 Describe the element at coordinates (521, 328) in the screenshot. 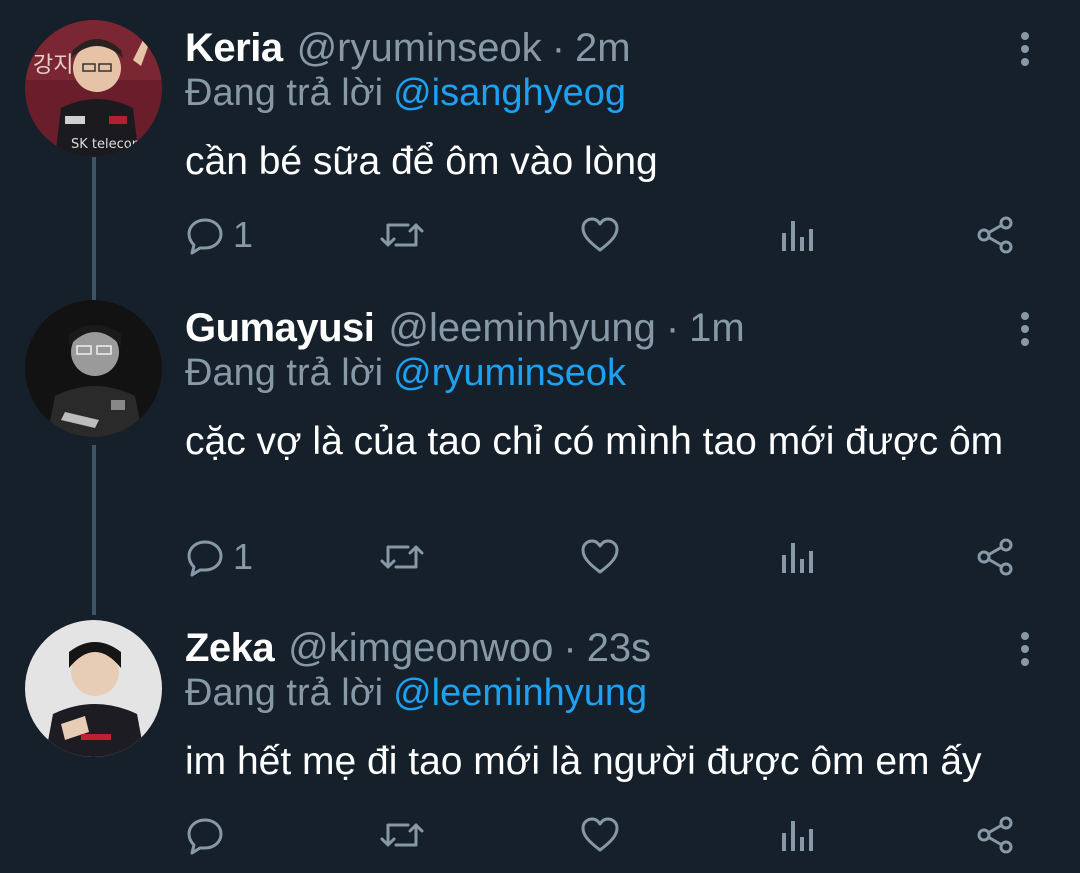

I see `handle: @leeminhyung` at that location.